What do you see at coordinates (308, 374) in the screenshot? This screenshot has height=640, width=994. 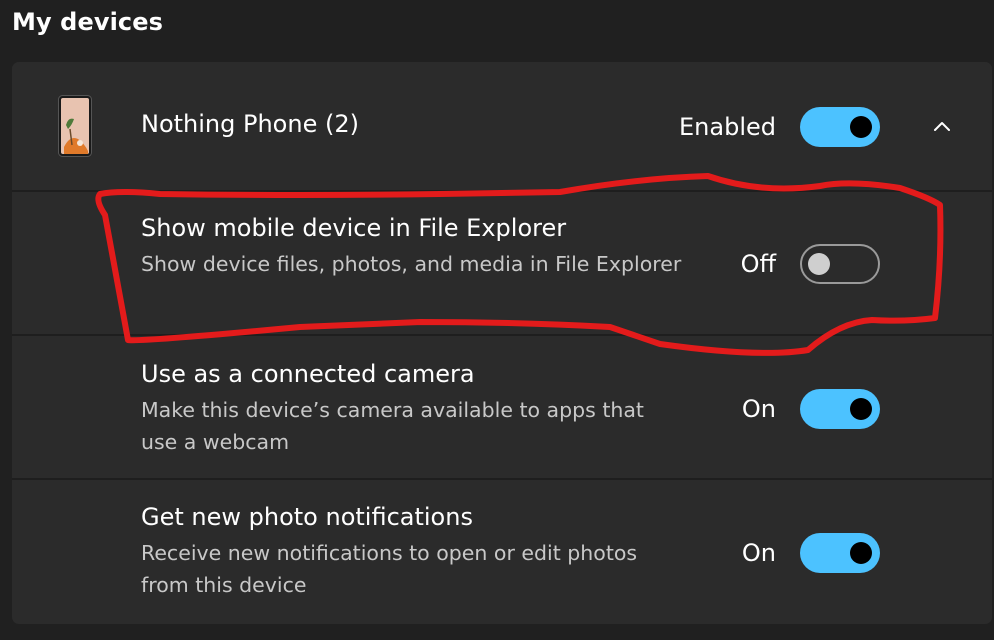 I see `setting-title: Use as a connected camera` at bounding box center [308, 374].